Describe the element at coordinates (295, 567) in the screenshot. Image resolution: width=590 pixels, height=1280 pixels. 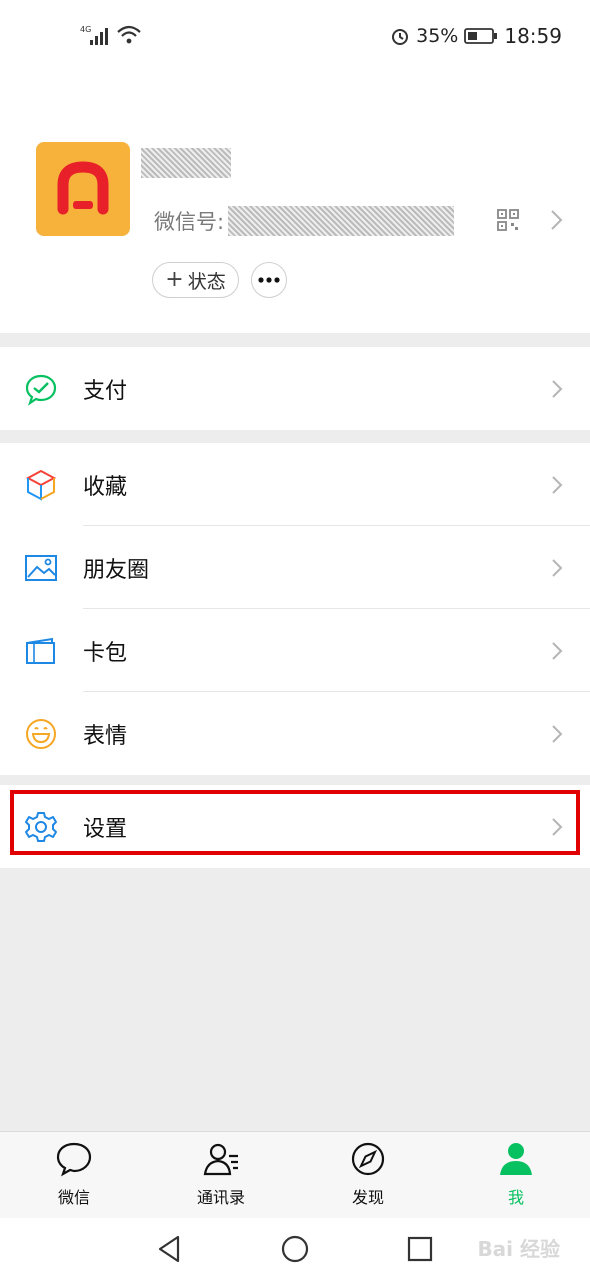
I see `menu-item-moments: 朋友圈` at that location.